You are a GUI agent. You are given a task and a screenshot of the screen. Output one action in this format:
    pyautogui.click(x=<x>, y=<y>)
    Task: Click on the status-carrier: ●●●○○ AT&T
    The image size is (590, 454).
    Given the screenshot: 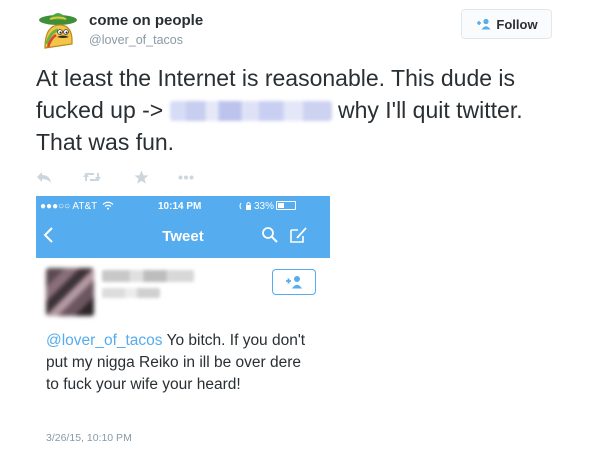 What is the action you would take?
    pyautogui.click(x=69, y=206)
    